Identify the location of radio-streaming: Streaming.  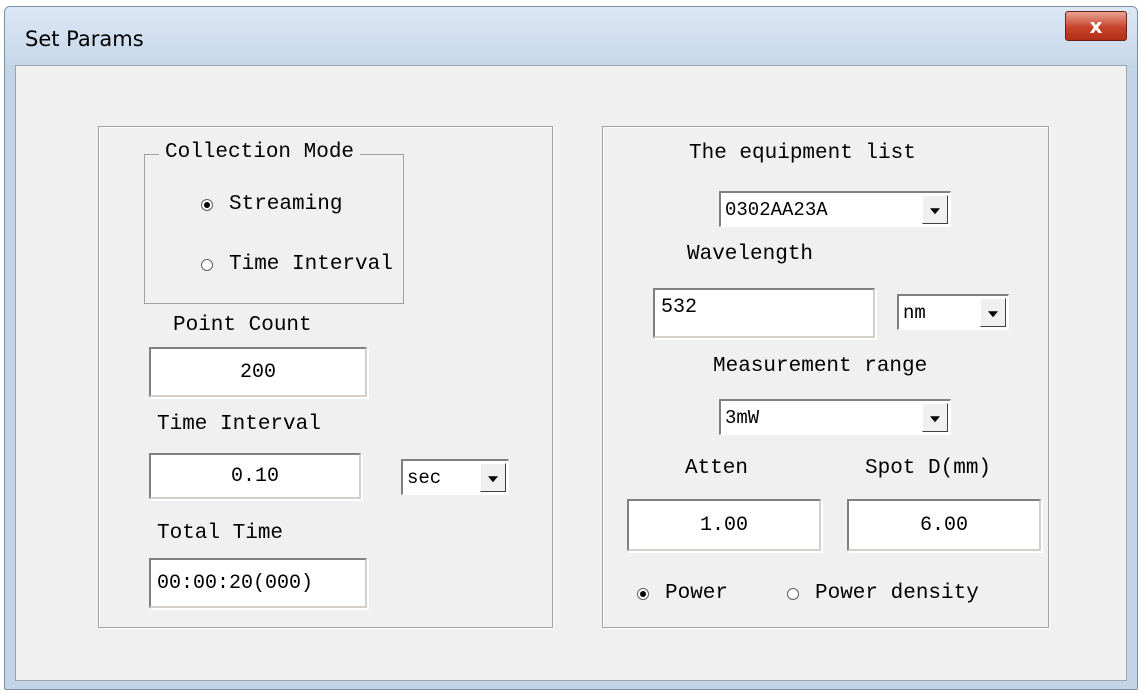
(271, 204).